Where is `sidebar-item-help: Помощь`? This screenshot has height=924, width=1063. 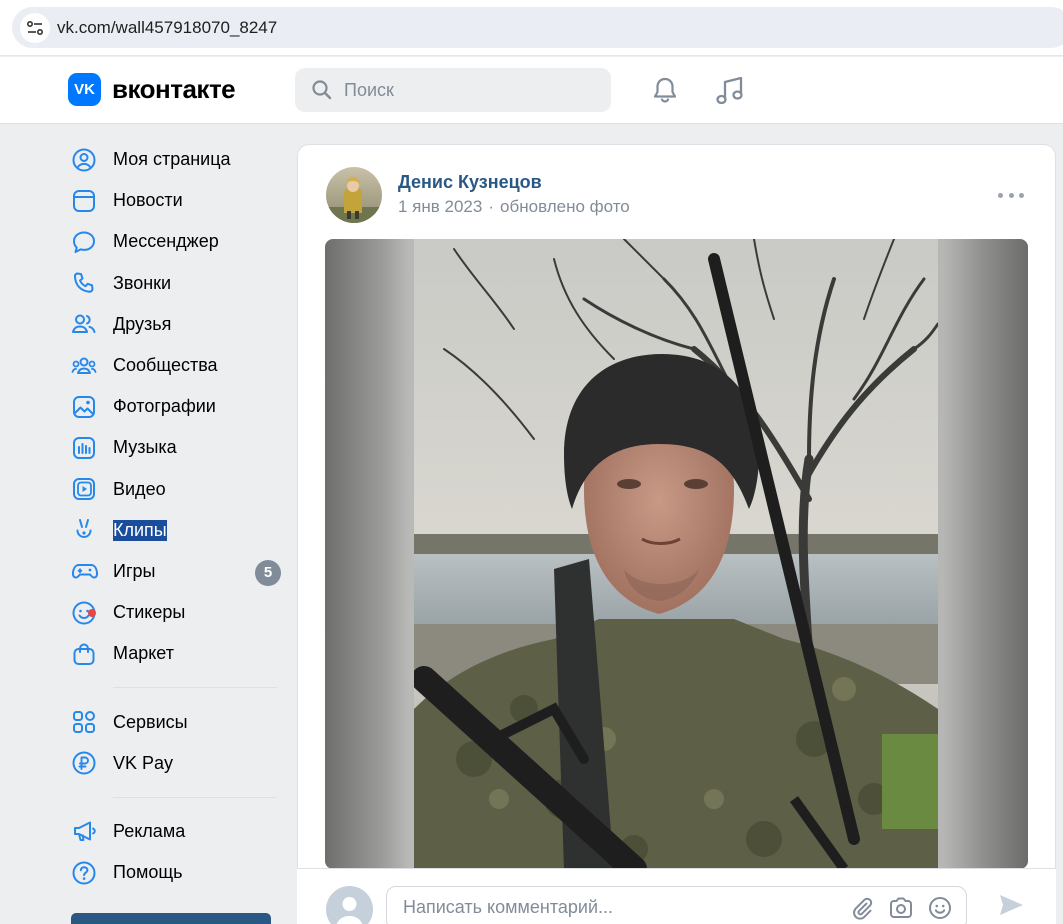
sidebar-item-help: Помощь is located at coordinates (175, 872).